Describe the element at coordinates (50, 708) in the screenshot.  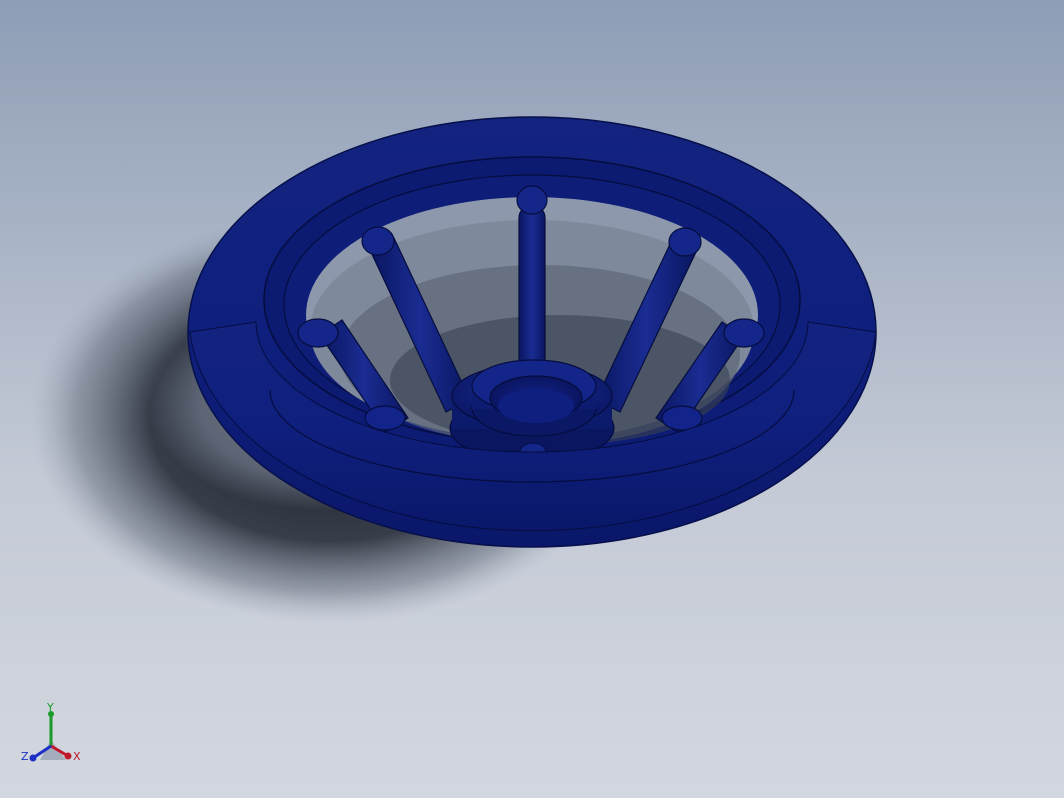
I see `y-axis-label: Y` at that location.